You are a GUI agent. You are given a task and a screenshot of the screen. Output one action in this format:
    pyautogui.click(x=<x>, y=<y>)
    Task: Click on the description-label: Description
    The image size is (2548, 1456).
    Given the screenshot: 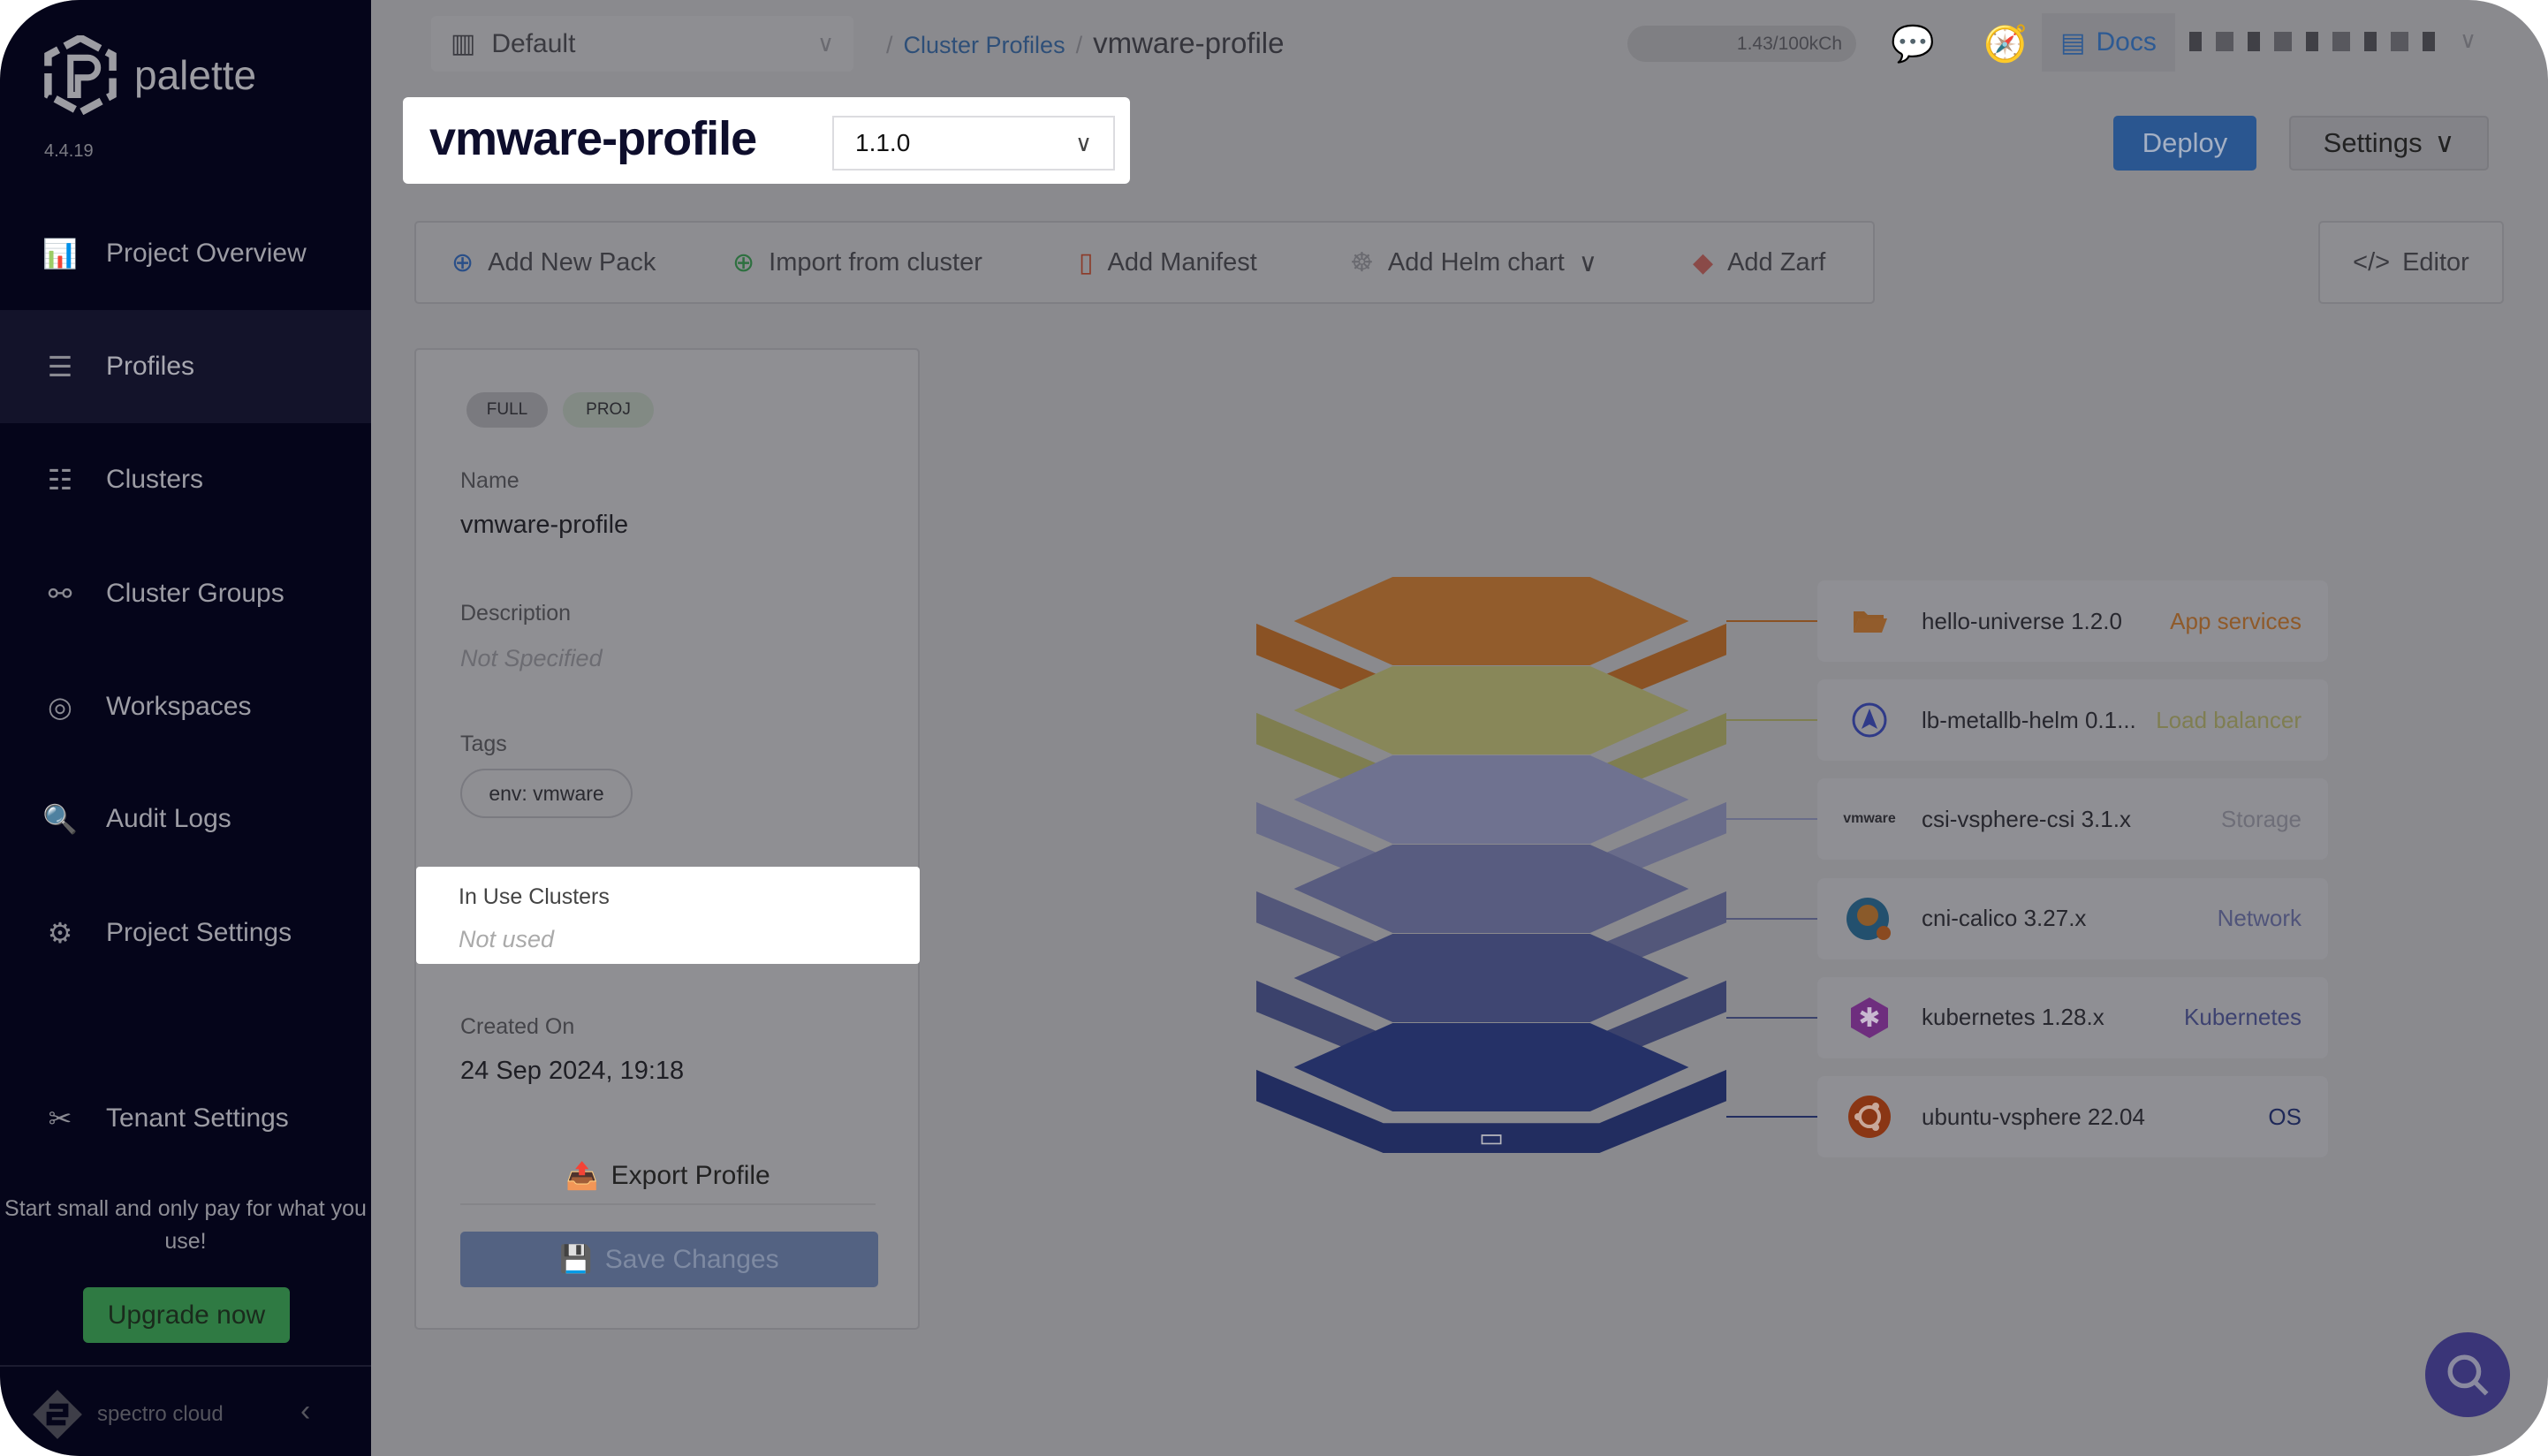 What is the action you would take?
    pyautogui.click(x=516, y=613)
    